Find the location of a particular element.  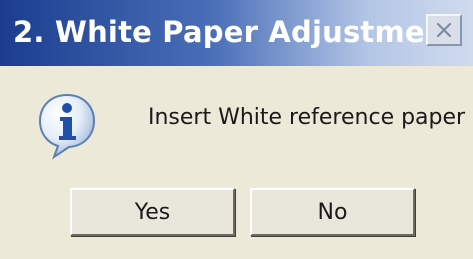

yes-button: Yes is located at coordinates (152, 212).